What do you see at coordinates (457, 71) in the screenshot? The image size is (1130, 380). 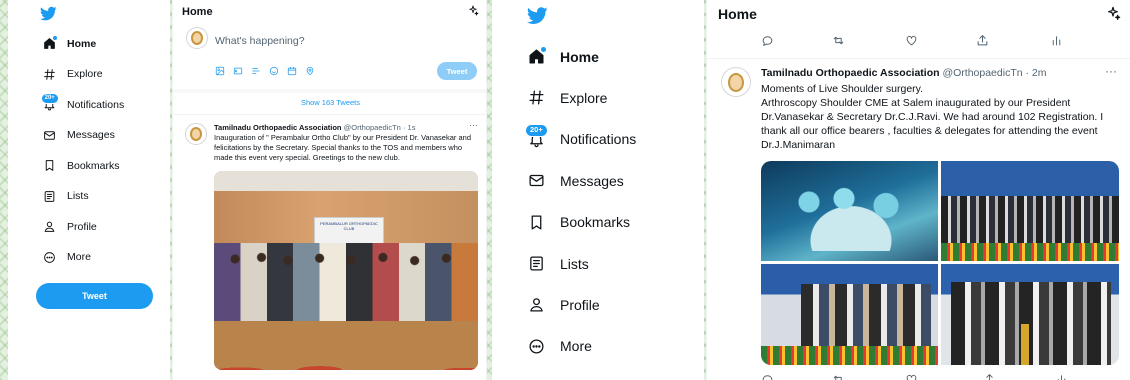 I see `compose-tweet-button: Tweet` at bounding box center [457, 71].